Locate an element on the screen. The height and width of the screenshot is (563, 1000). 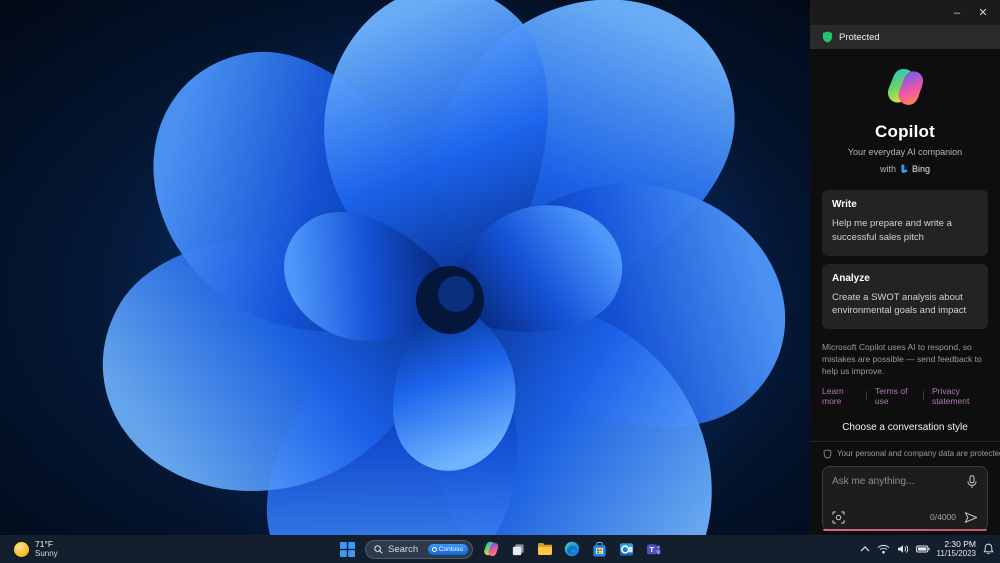
add-screenshot-button is located at coordinates (838, 517).